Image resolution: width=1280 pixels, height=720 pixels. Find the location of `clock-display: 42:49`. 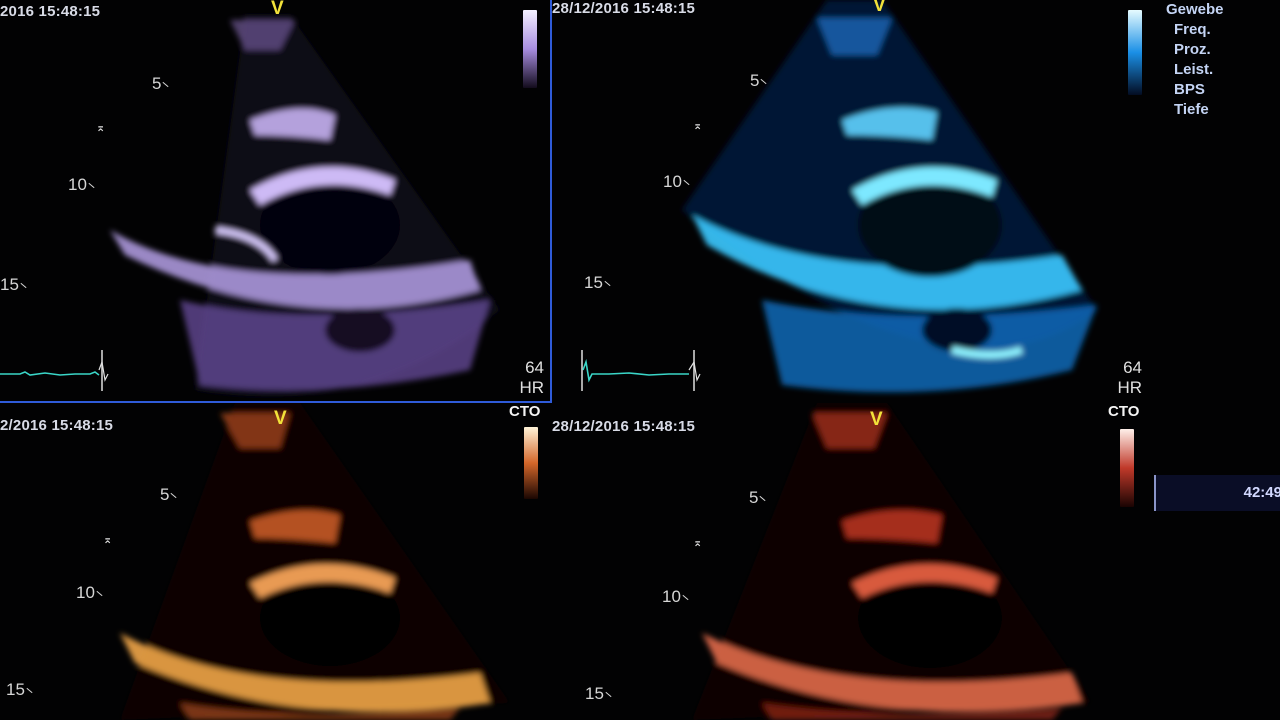

clock-display: 42:49 is located at coordinates (1217, 493).